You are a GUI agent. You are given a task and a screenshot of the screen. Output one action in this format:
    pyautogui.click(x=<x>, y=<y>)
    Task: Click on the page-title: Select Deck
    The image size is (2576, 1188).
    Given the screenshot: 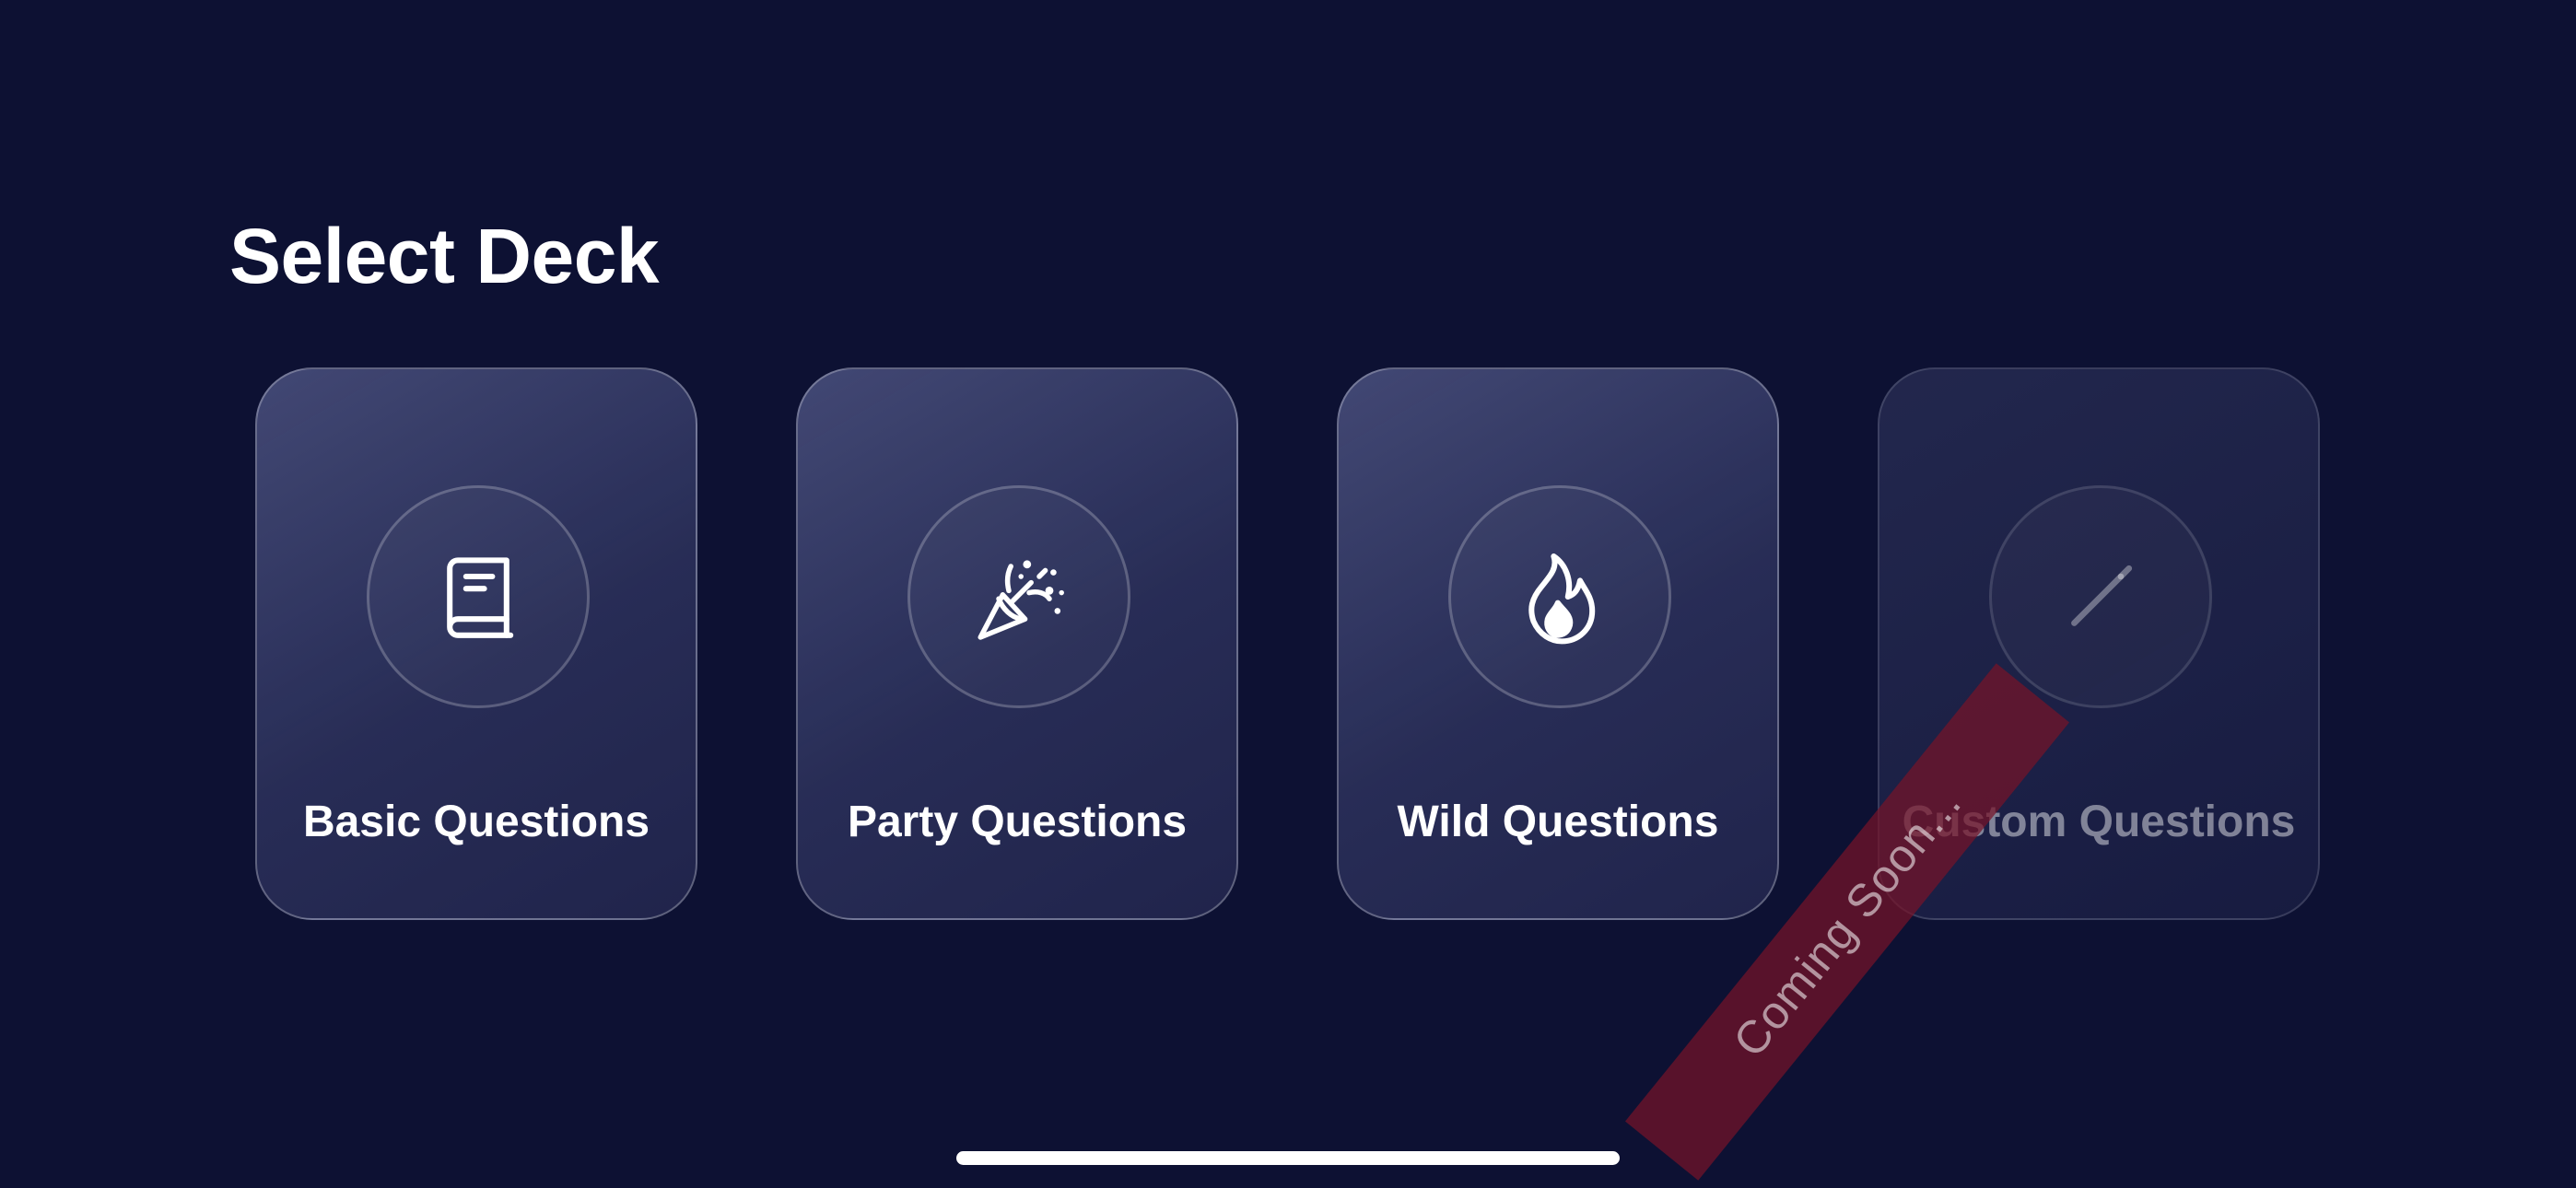 What is the action you would take?
    pyautogui.click(x=444, y=256)
    